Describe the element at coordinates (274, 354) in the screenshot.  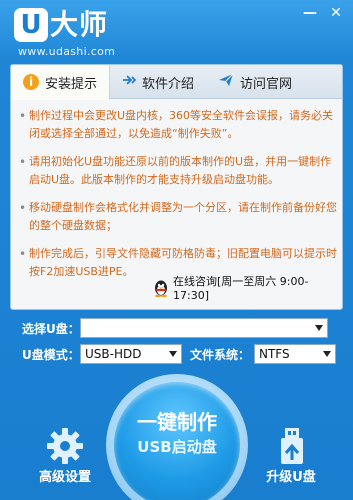
I see `filesystem-value: NTFS` at that location.